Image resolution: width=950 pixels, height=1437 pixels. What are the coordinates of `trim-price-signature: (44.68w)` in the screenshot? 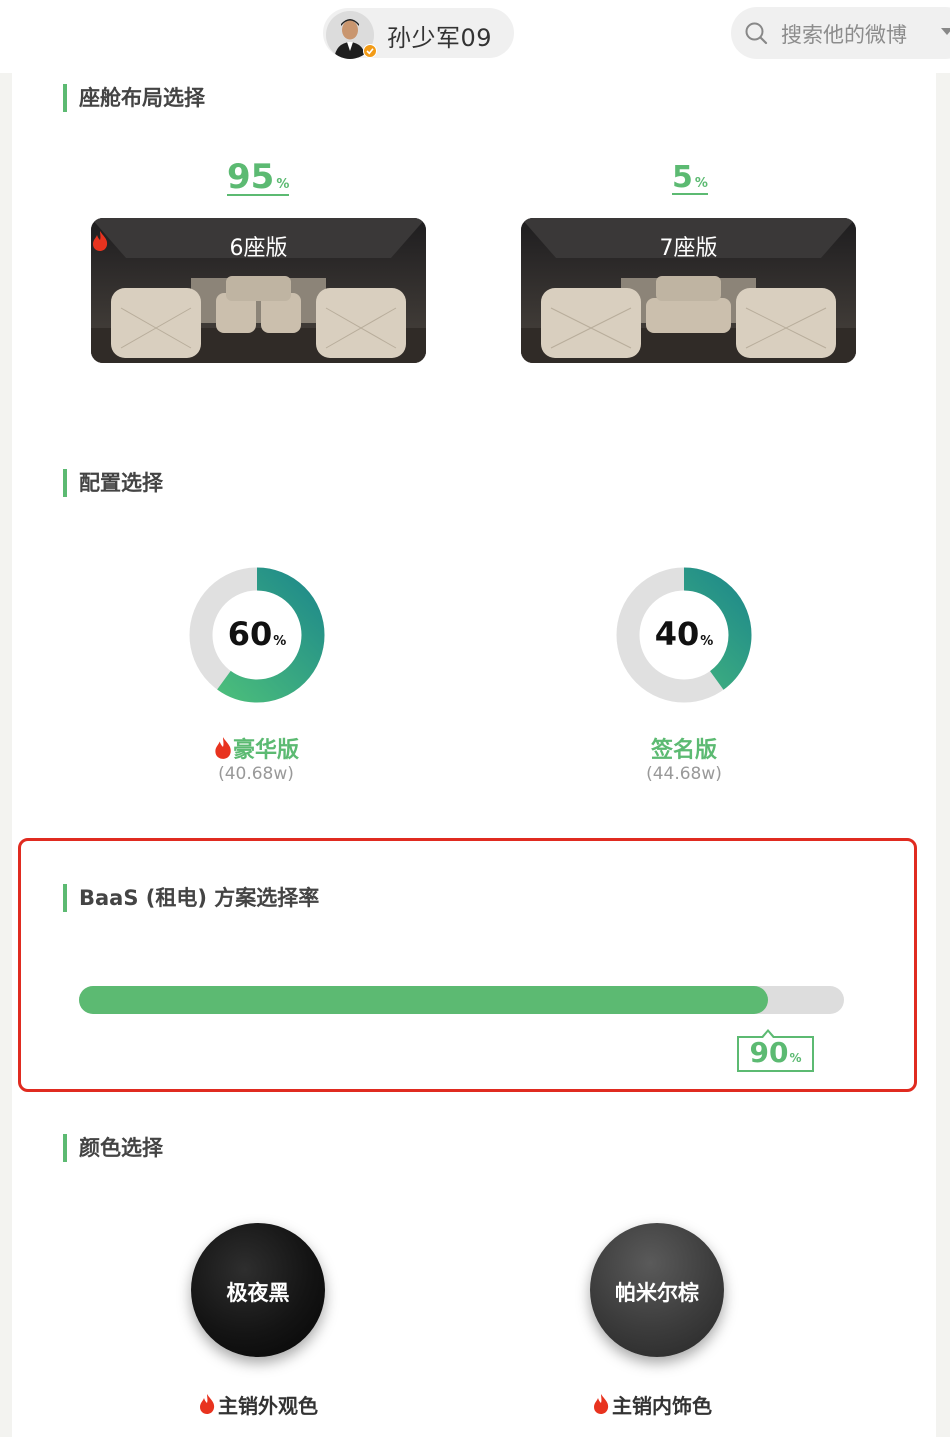 It's located at (684, 774).